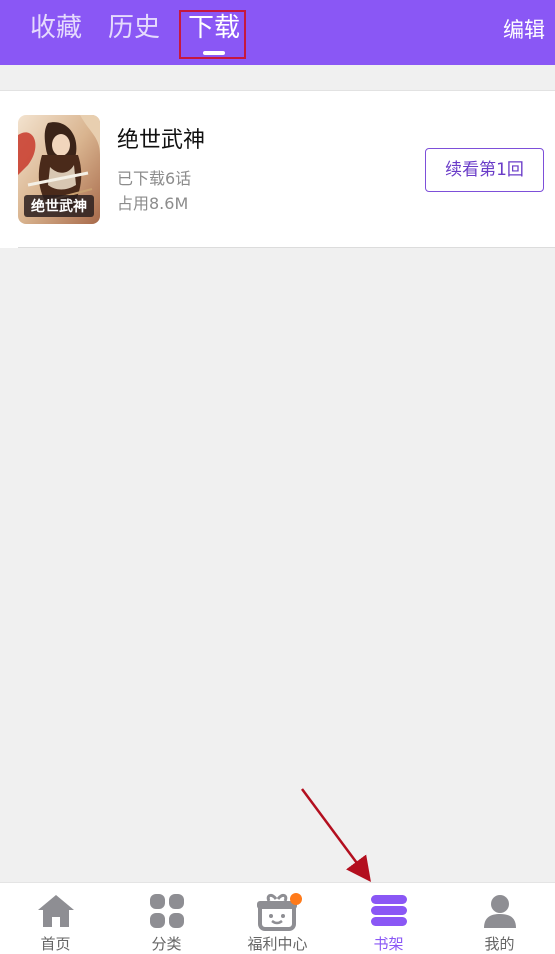 The image size is (555, 954). Describe the element at coordinates (166, 911) in the screenshot. I see `category-icon` at that location.